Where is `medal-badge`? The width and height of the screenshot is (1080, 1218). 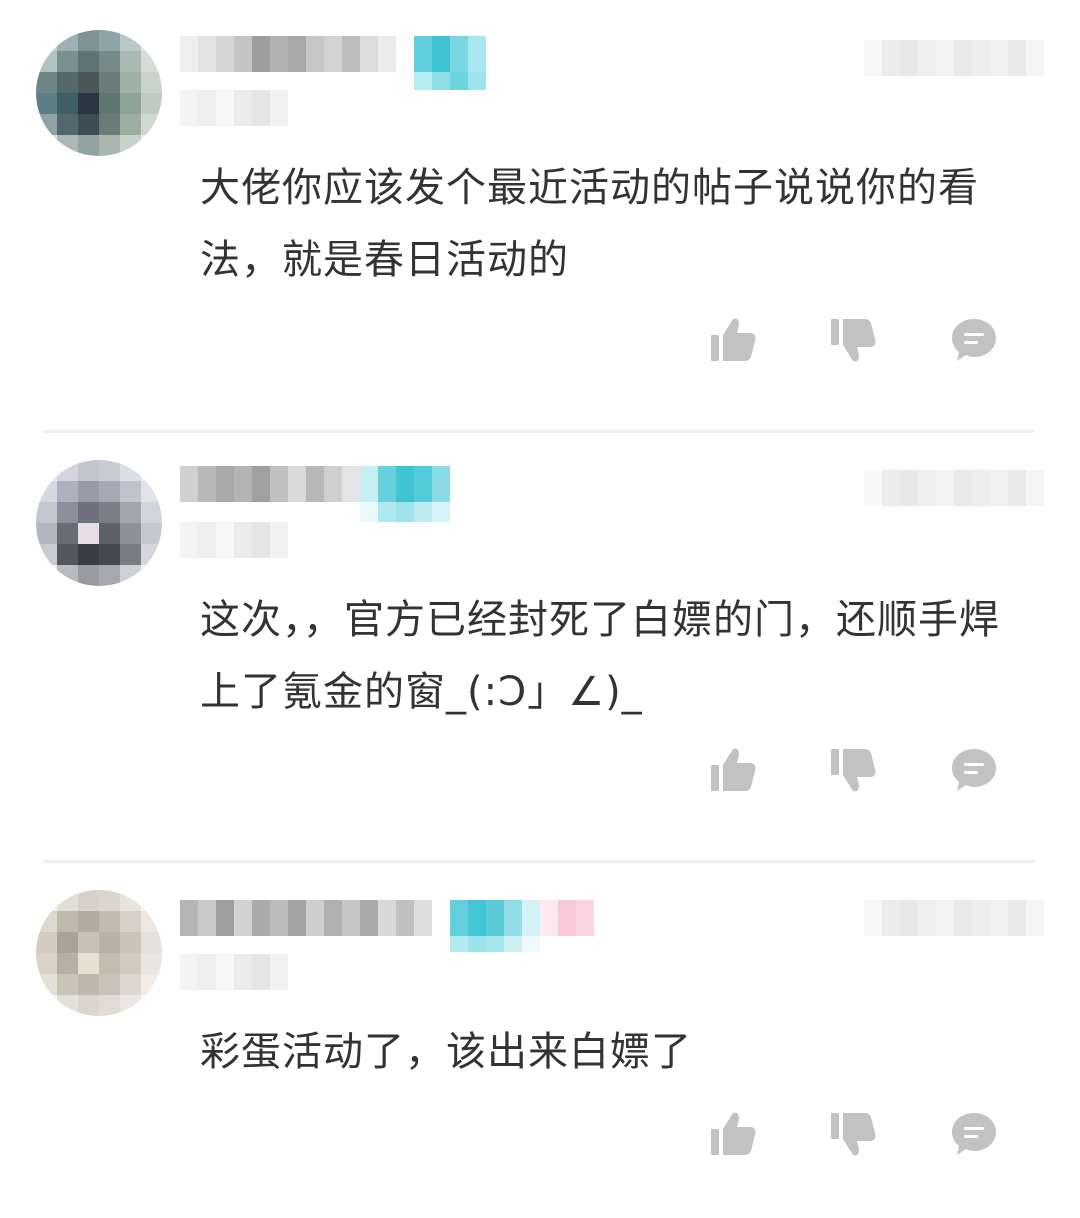
medal-badge is located at coordinates (567, 918).